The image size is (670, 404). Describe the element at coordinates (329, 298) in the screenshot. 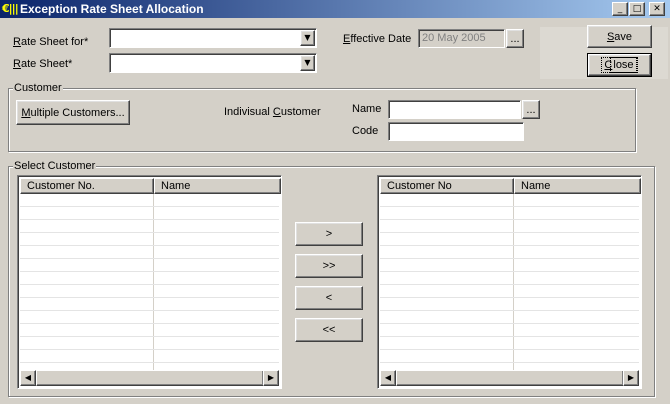

I see `move-one-left-button: <` at that location.